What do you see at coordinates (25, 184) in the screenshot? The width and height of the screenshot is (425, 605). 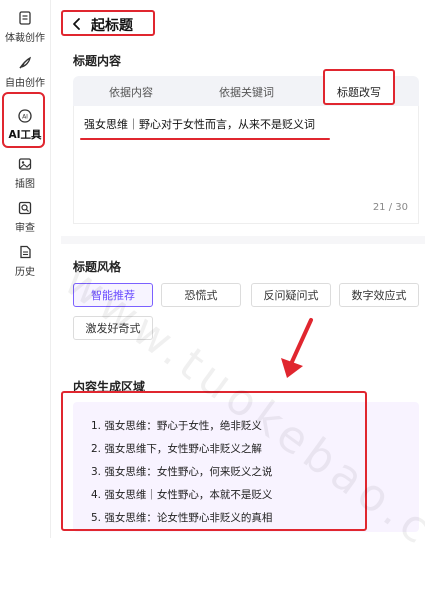 I see `sidebar-item-label: 插图` at bounding box center [25, 184].